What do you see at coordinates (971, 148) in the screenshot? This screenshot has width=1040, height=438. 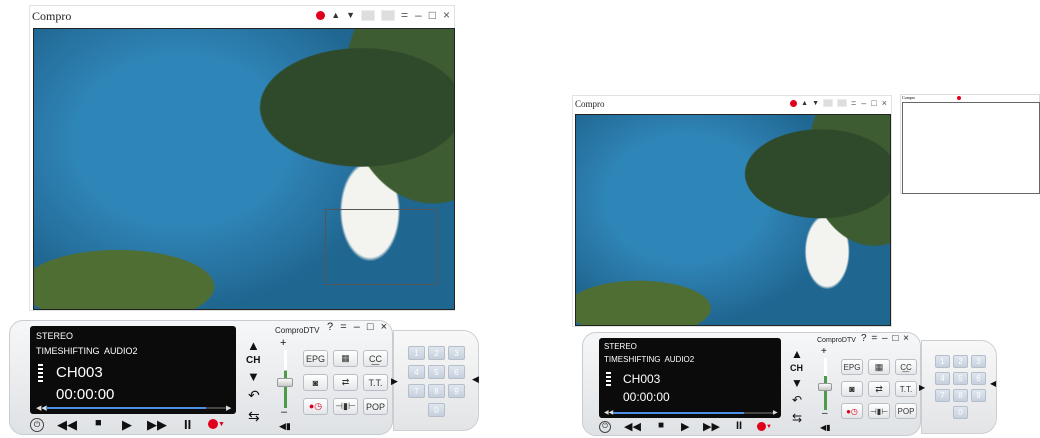 I see `pop-video-display` at bounding box center [971, 148].